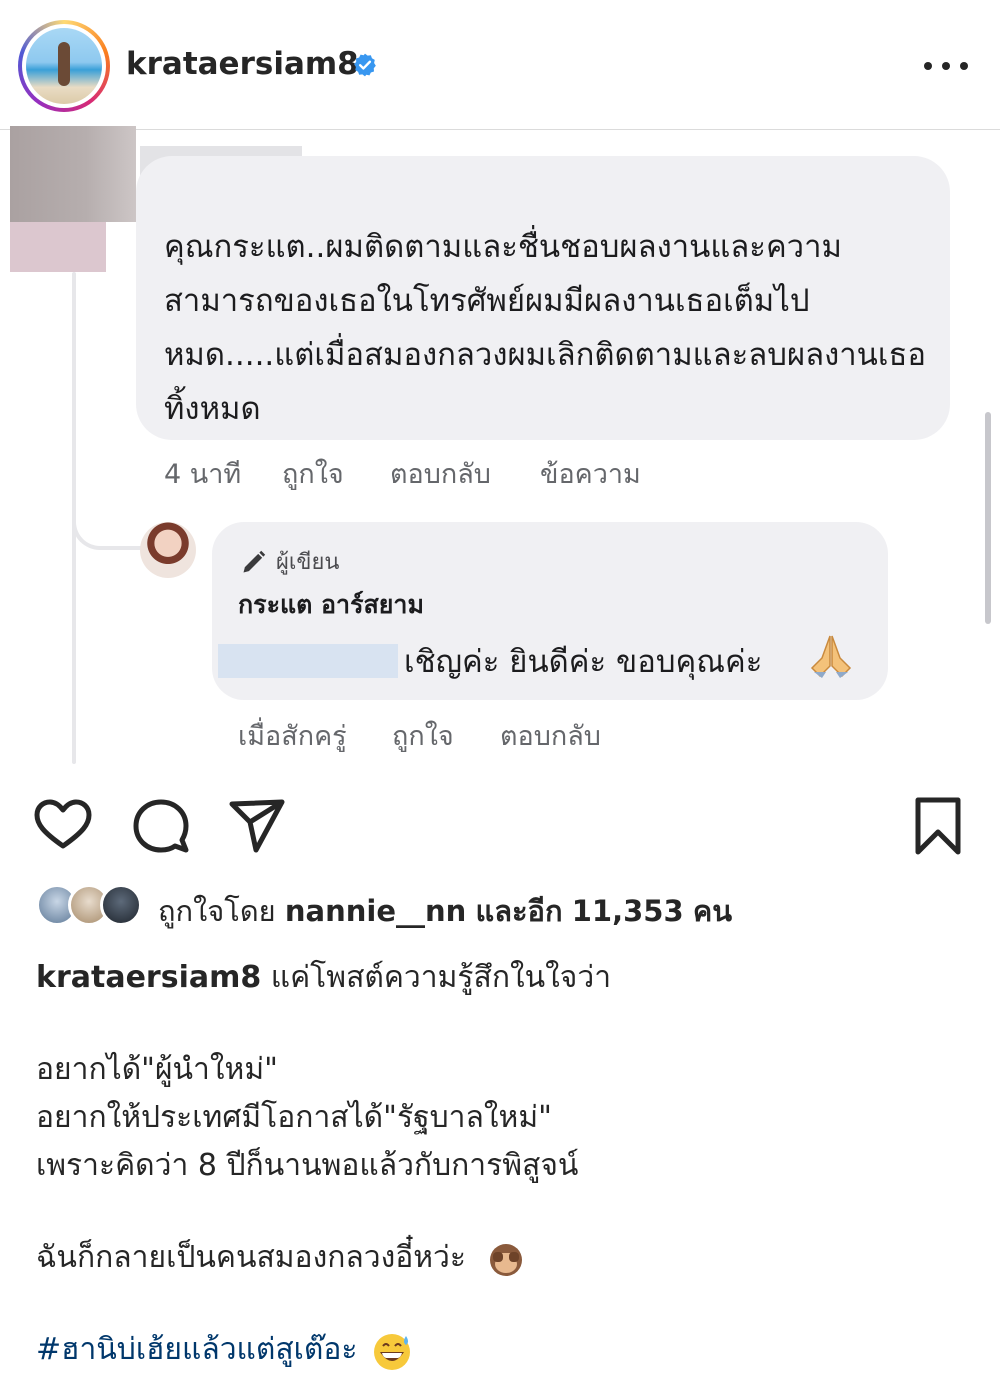  I want to click on heart-icon, so click(63, 826).